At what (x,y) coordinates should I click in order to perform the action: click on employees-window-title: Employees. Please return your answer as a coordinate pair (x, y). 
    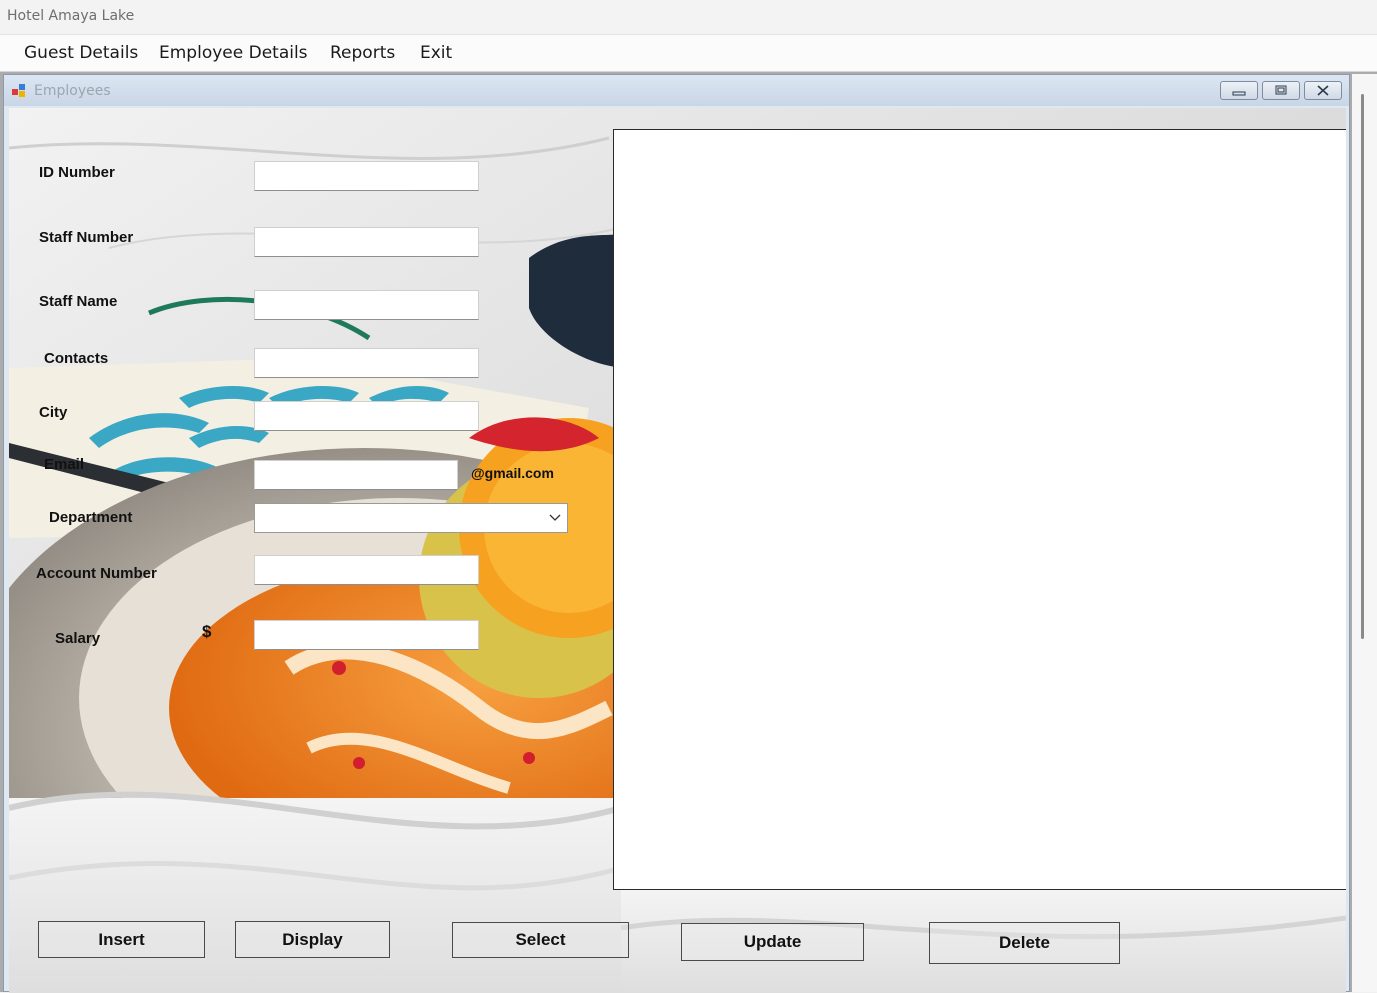
    Looking at the image, I should click on (72, 91).